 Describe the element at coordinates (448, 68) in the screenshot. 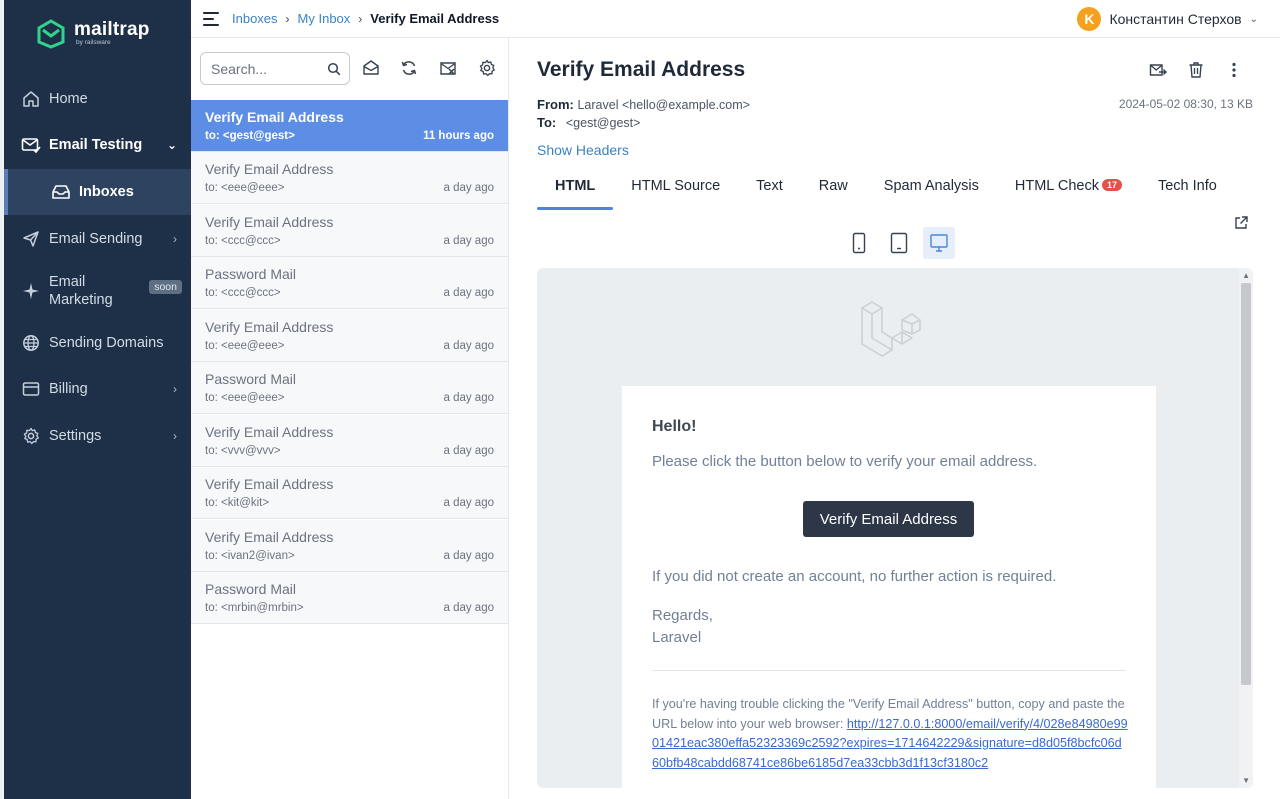

I see `clear-inbox-icon` at that location.